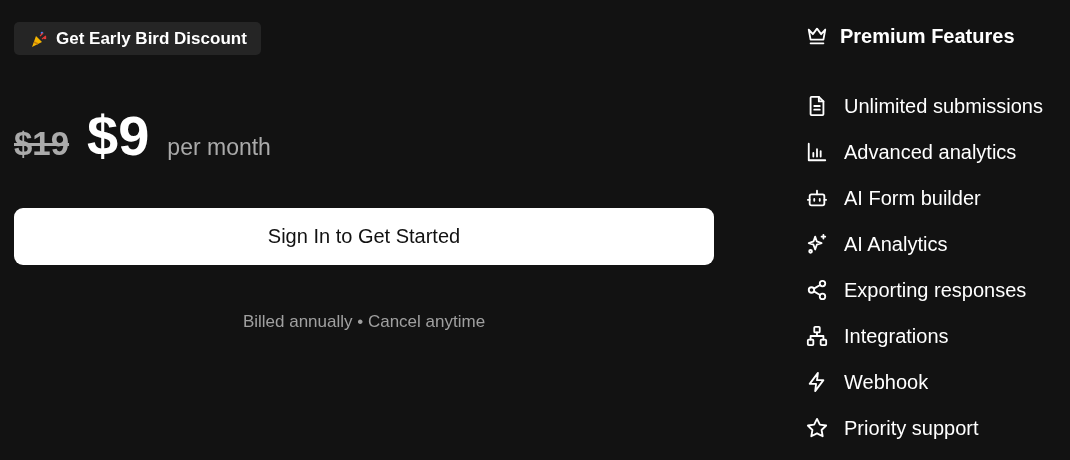 This screenshot has height=460, width=1070. Describe the element at coordinates (930, 152) in the screenshot. I see `feature-label: Advanced analytics` at that location.